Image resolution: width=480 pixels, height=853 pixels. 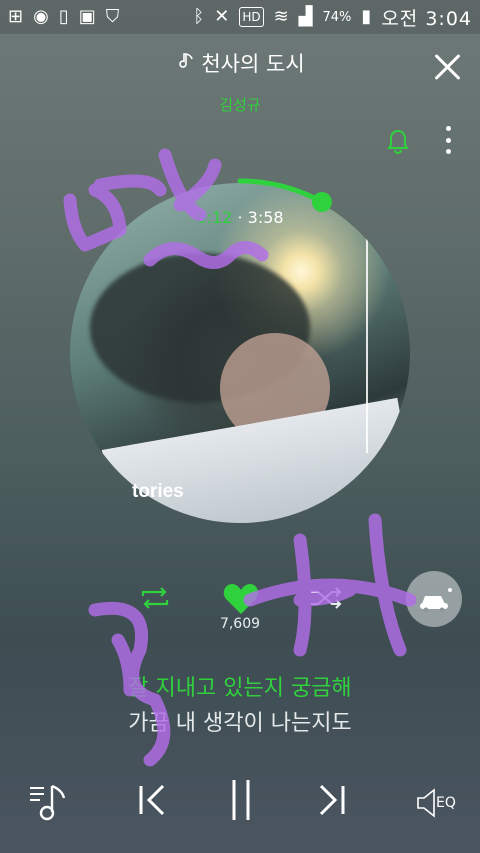 What do you see at coordinates (214, 217) in the screenshot?
I see `current-time: 0:12` at bounding box center [214, 217].